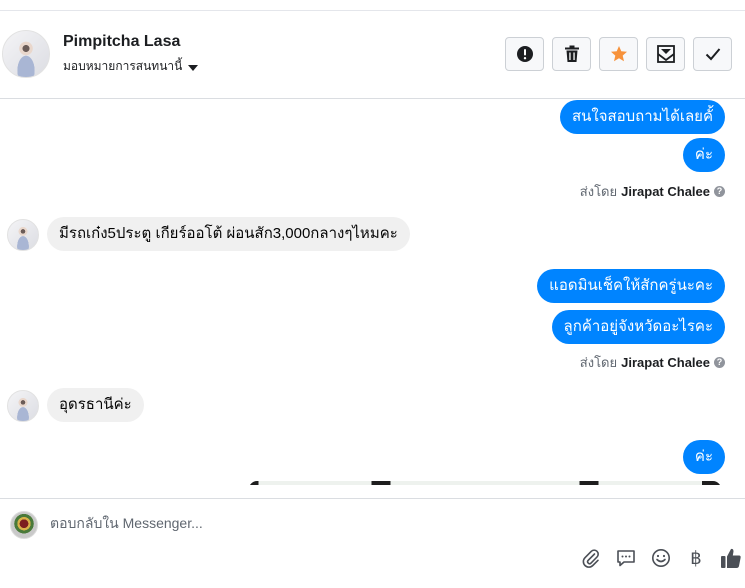 The image size is (745, 588). Describe the element at coordinates (642, 117) in the screenshot. I see `message-outgoing: สนใจสอบถามได้เลยคั้` at that location.